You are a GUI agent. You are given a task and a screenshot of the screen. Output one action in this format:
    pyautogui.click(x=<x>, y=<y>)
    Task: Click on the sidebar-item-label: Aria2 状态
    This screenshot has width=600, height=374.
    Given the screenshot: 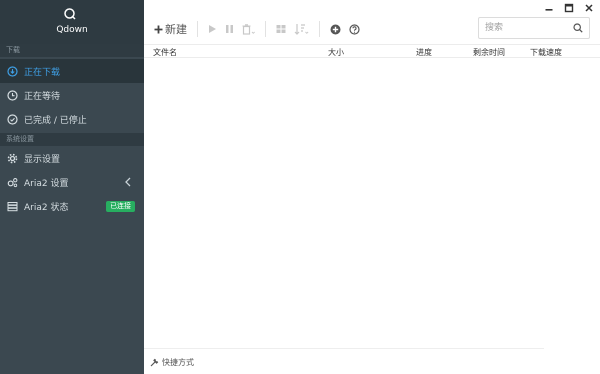 What is the action you would take?
    pyautogui.click(x=46, y=207)
    